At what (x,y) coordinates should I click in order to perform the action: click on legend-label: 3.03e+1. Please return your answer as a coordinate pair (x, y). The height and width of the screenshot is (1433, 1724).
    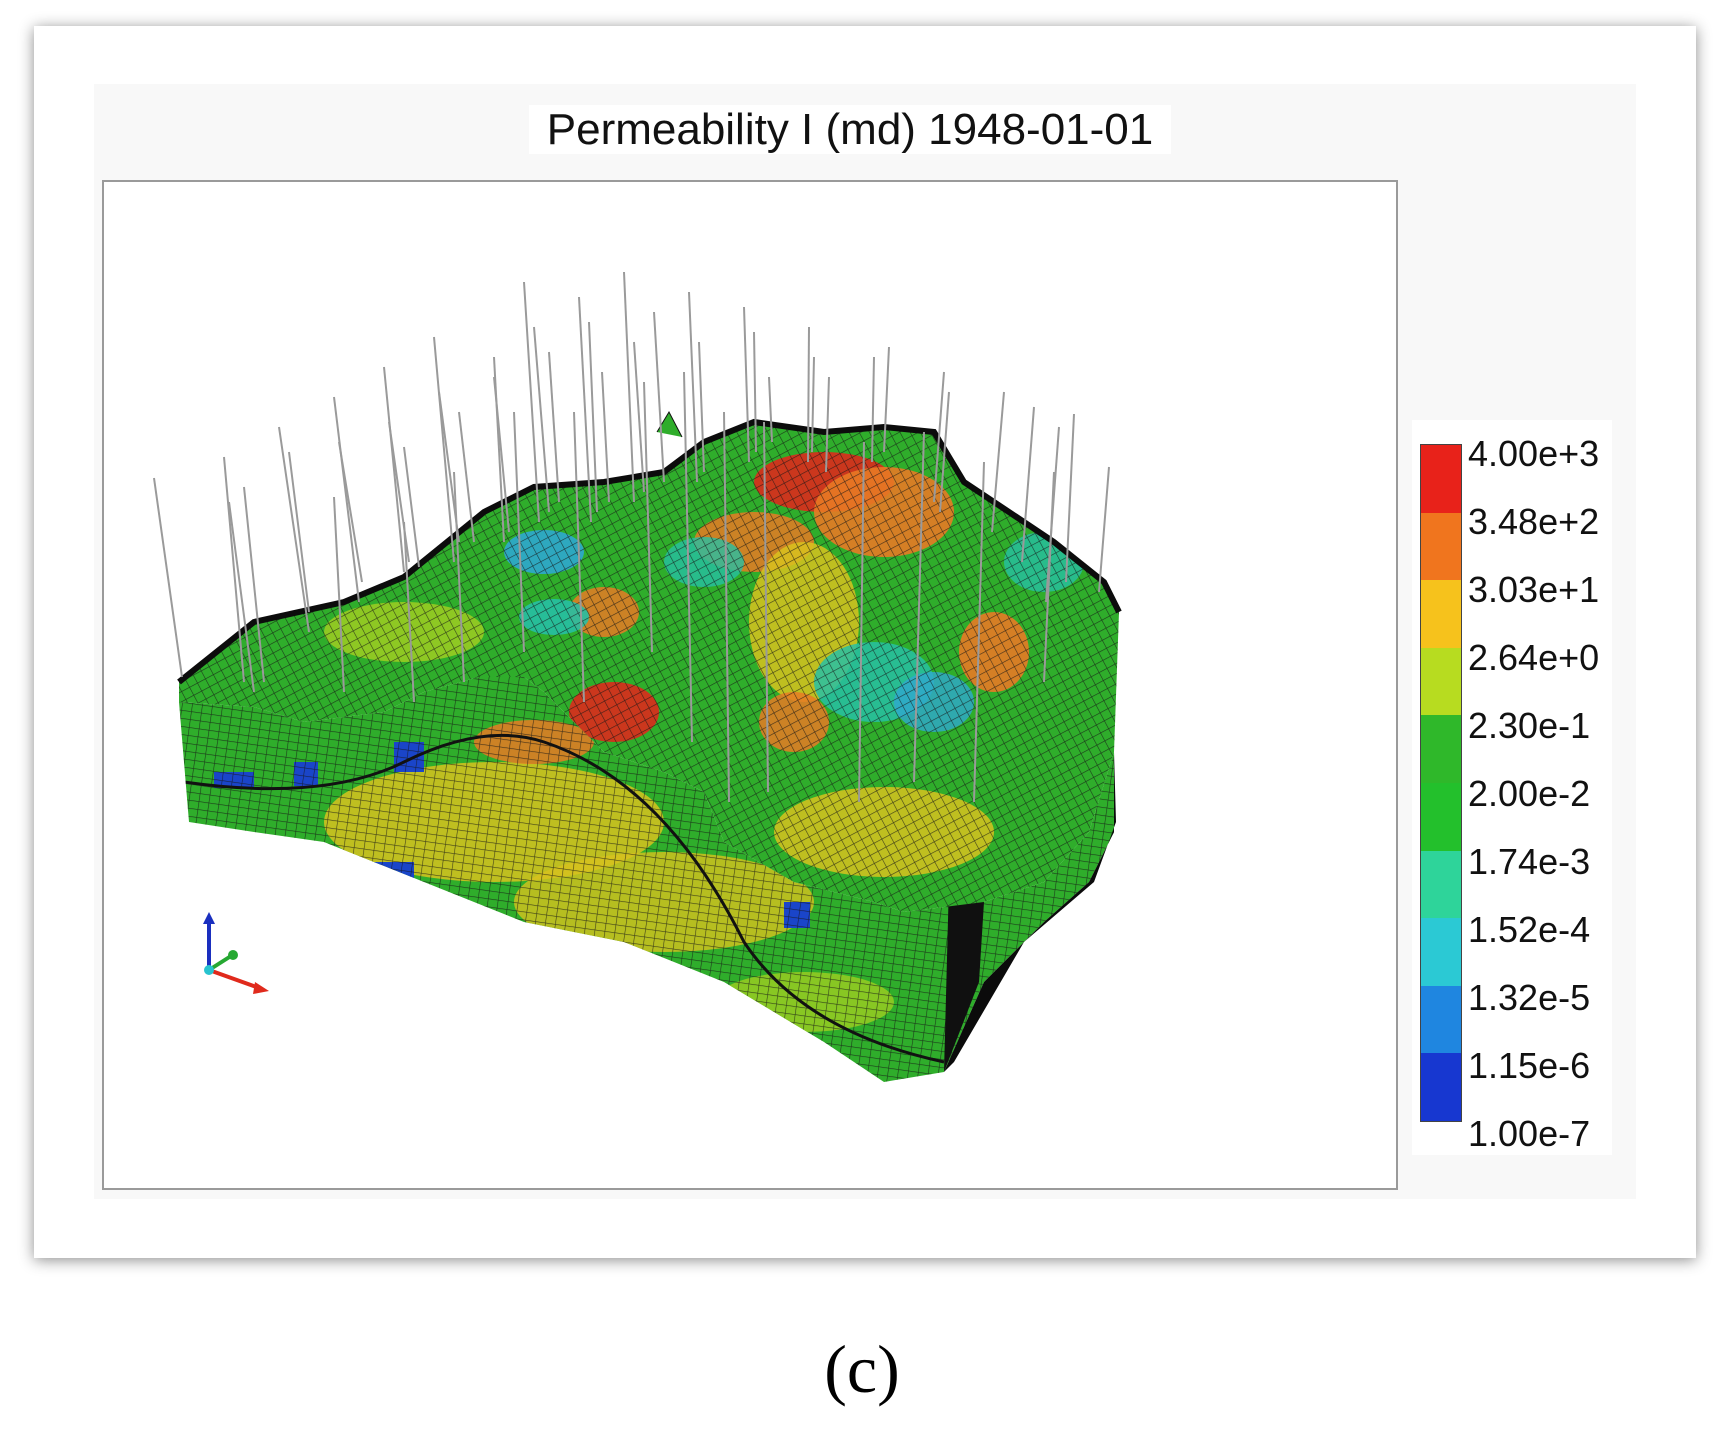
    Looking at the image, I should click on (1534, 589).